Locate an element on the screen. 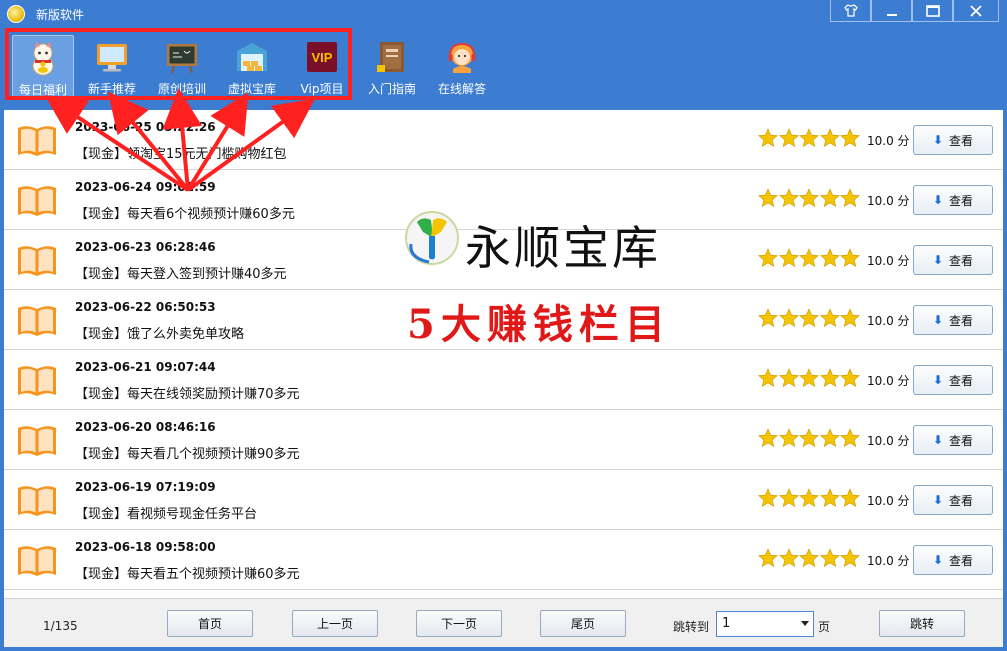  toolbar-item-label: 入门指南 is located at coordinates (391, 89).